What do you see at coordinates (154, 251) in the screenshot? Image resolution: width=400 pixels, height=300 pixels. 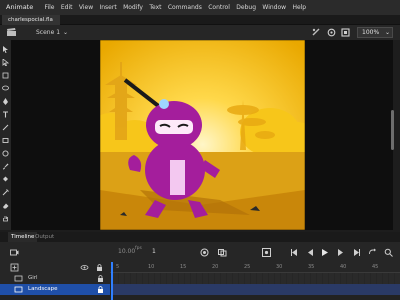 I see `frame-number-field: 1` at bounding box center [154, 251].